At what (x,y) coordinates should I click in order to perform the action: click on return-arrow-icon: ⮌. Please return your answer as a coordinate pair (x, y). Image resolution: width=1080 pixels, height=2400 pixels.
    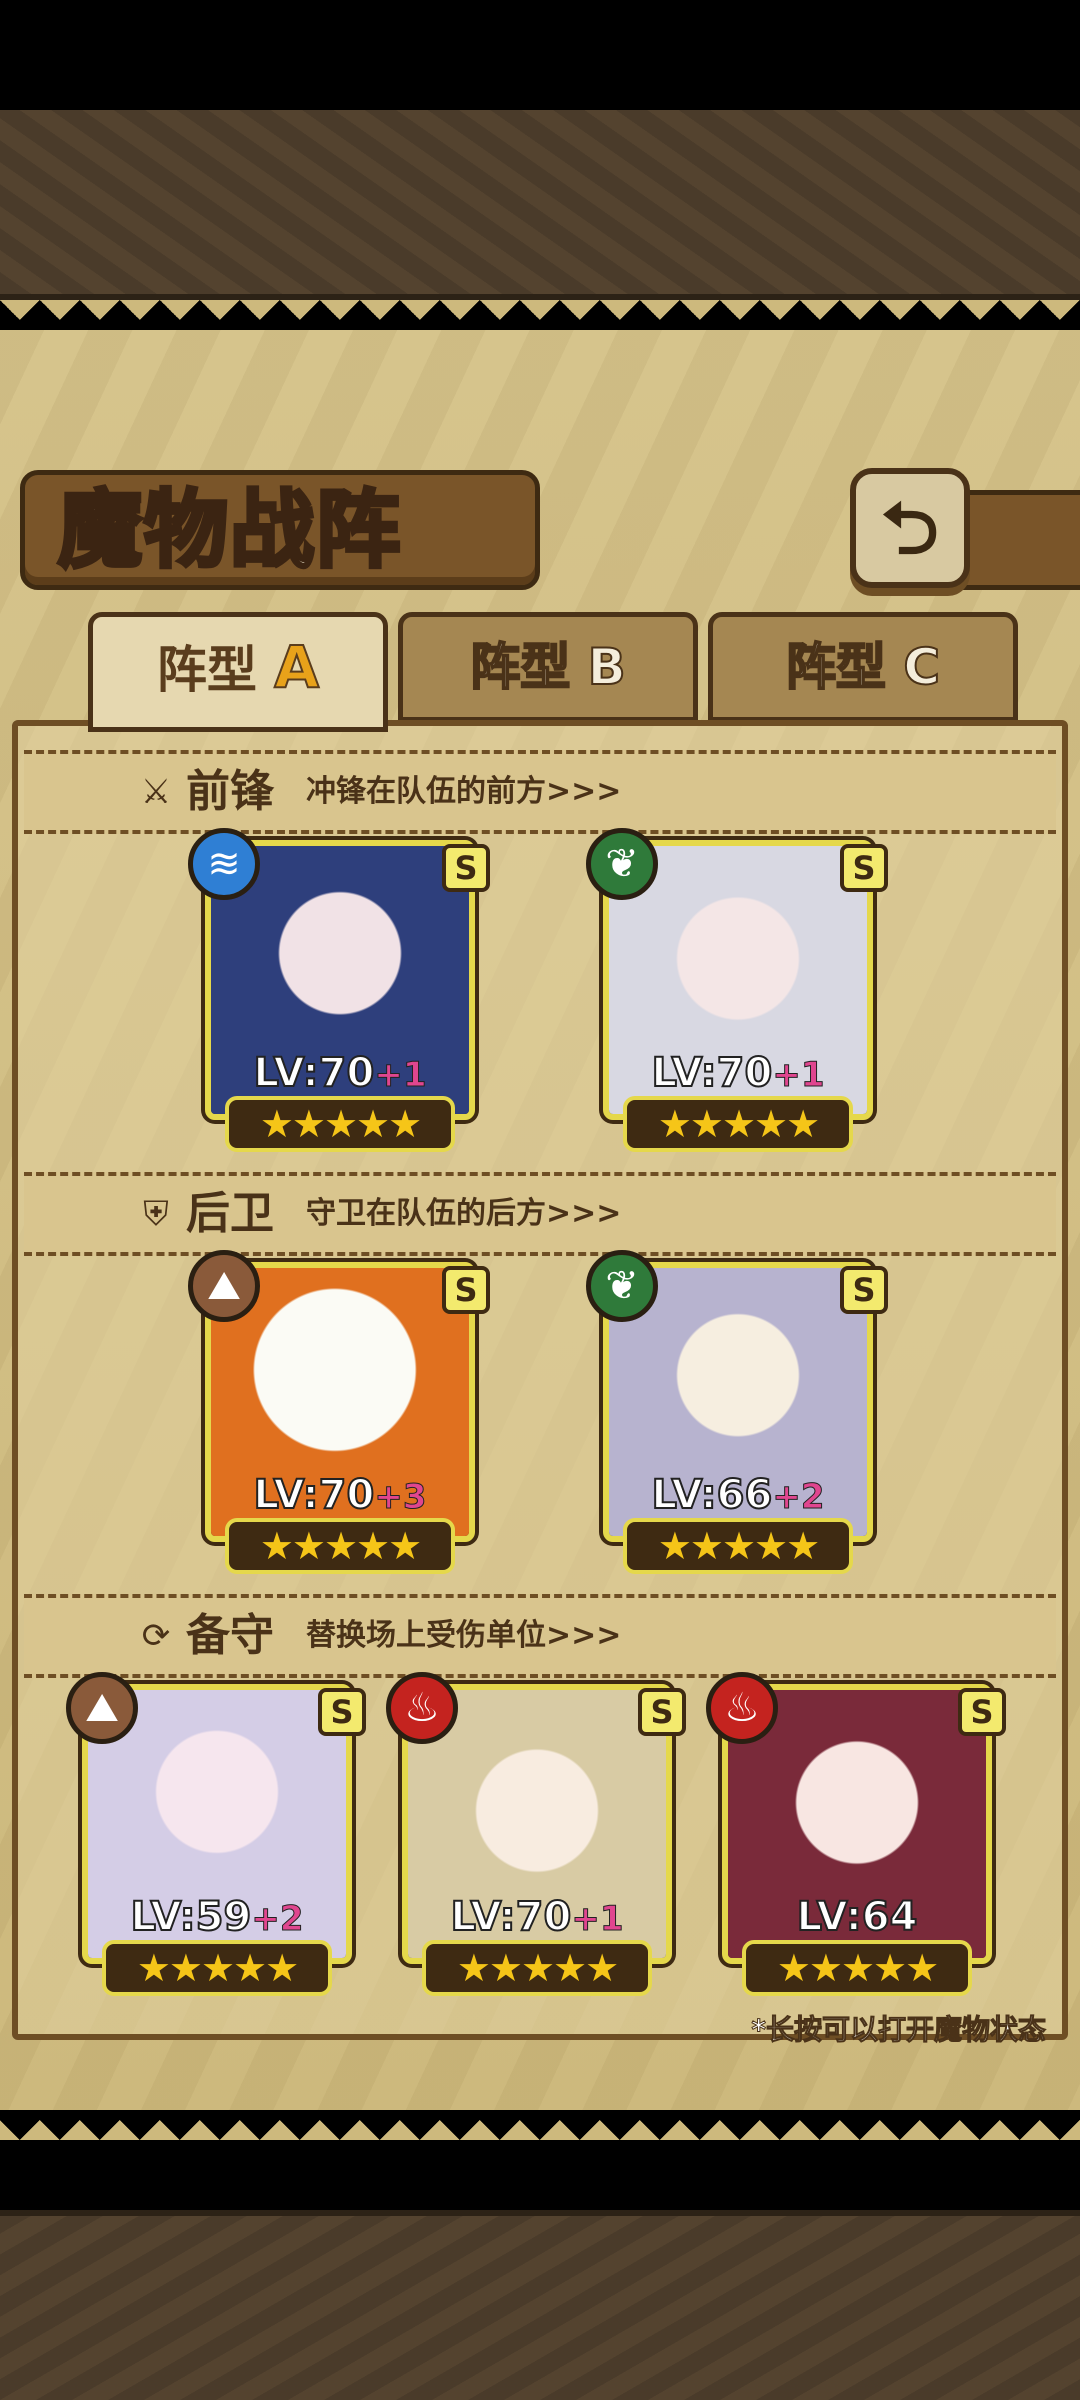
    Looking at the image, I should click on (910, 528).